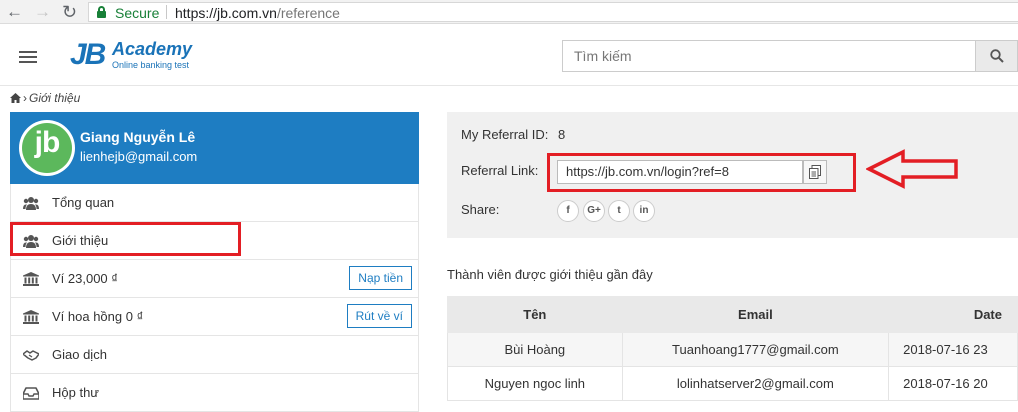 The height and width of the screenshot is (412, 1018). What do you see at coordinates (69, 12) in the screenshot?
I see `reload-icon: ↻` at bounding box center [69, 12].